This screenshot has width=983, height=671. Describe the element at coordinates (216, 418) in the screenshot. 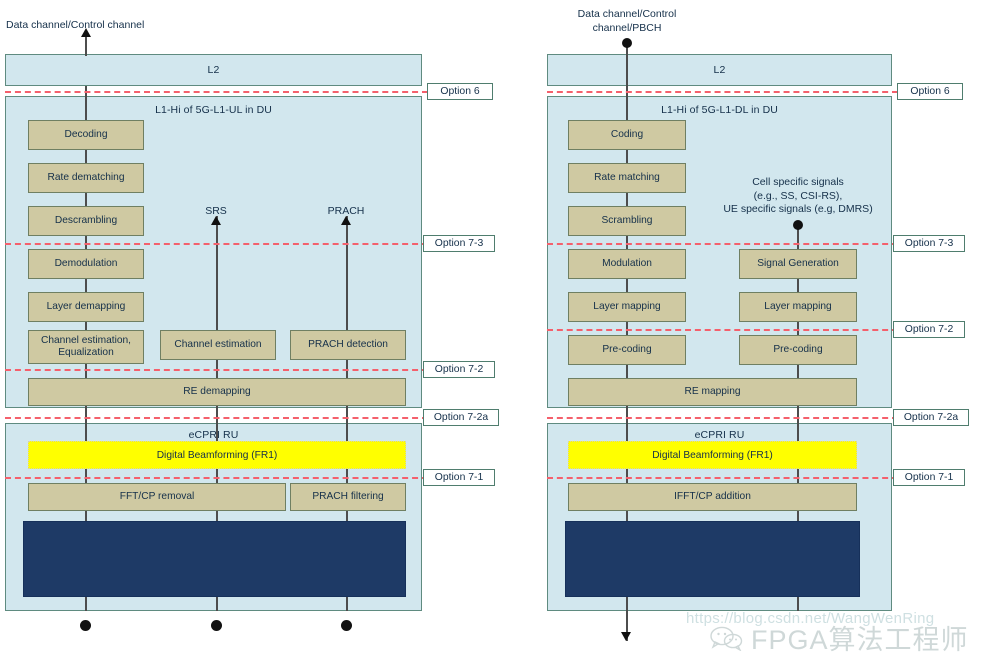

I see `uplink-split-option-7-2a` at that location.